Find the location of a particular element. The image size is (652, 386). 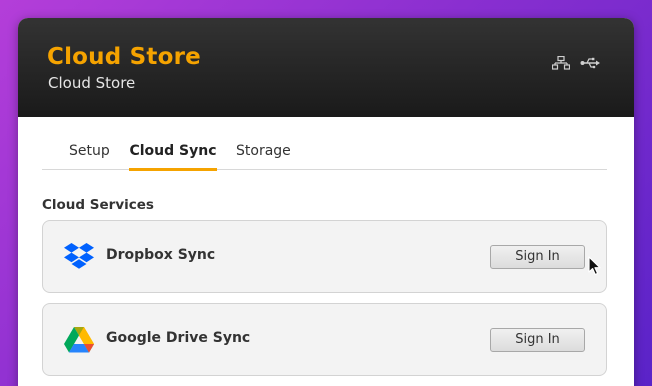

tab-storage: Storage is located at coordinates (262, 155).